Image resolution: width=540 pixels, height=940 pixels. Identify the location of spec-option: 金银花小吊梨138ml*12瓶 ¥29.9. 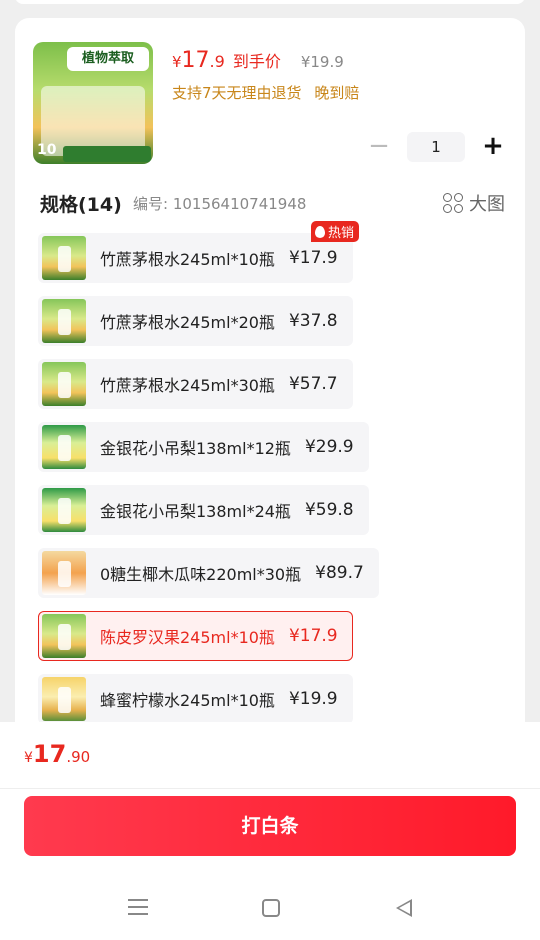
(203, 447).